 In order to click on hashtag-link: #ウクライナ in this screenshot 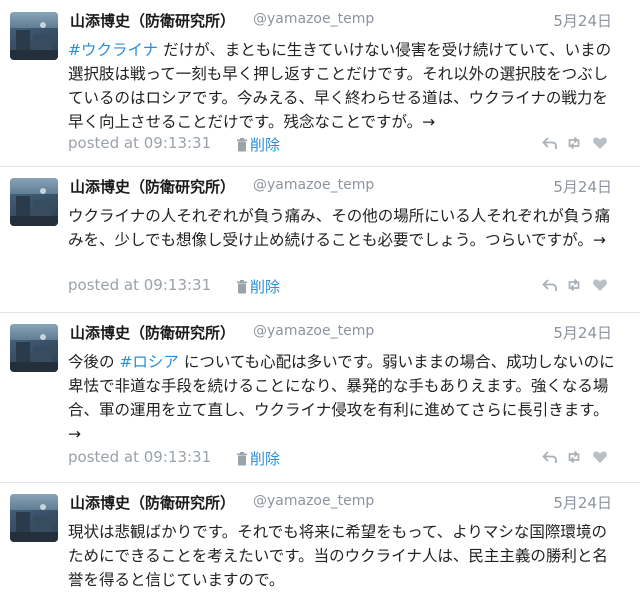, I will do `click(113, 50)`.